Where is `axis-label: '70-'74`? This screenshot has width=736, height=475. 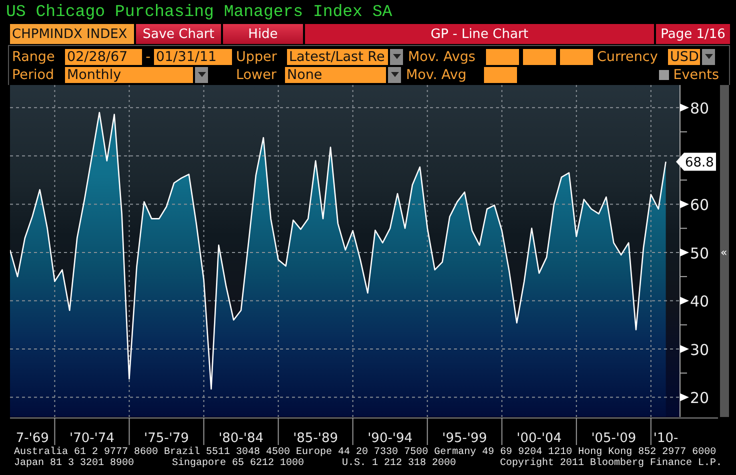 axis-label: '70-'74 is located at coordinates (92, 438).